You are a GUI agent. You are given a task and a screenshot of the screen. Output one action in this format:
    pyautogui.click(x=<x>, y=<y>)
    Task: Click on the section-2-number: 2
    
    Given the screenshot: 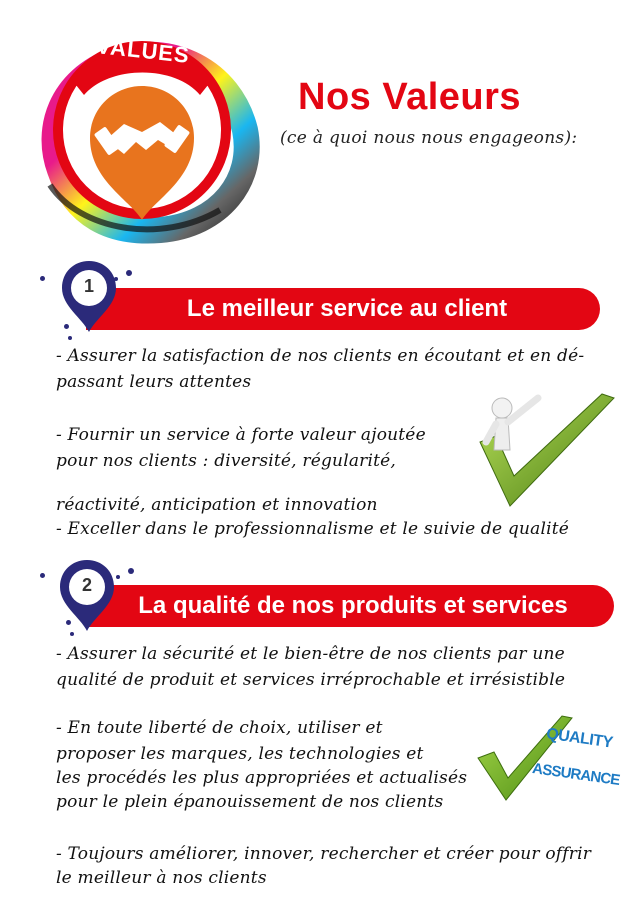 What is the action you would take?
    pyautogui.click(x=86, y=585)
    